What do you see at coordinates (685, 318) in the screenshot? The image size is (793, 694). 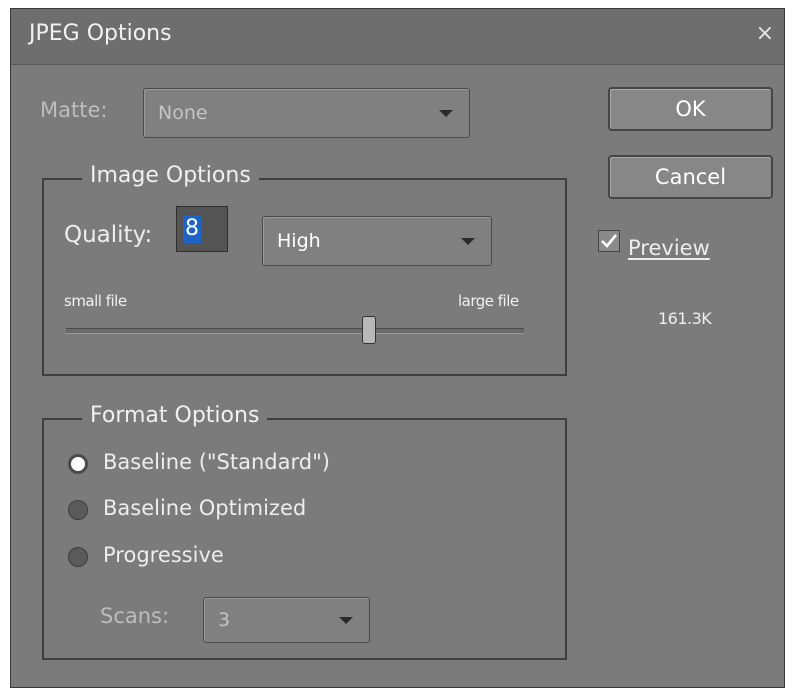 I see `file-size-readout: 161.3K` at bounding box center [685, 318].